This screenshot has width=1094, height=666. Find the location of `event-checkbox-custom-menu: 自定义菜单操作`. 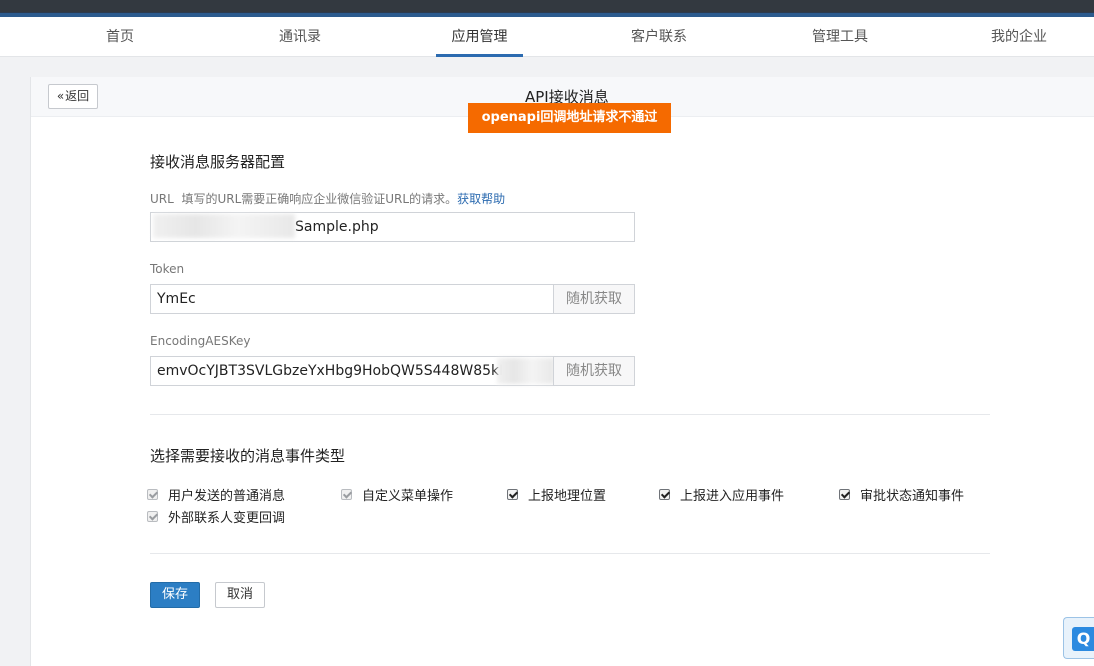

event-checkbox-custom-menu: 自定义菜单操作 is located at coordinates (397, 494).